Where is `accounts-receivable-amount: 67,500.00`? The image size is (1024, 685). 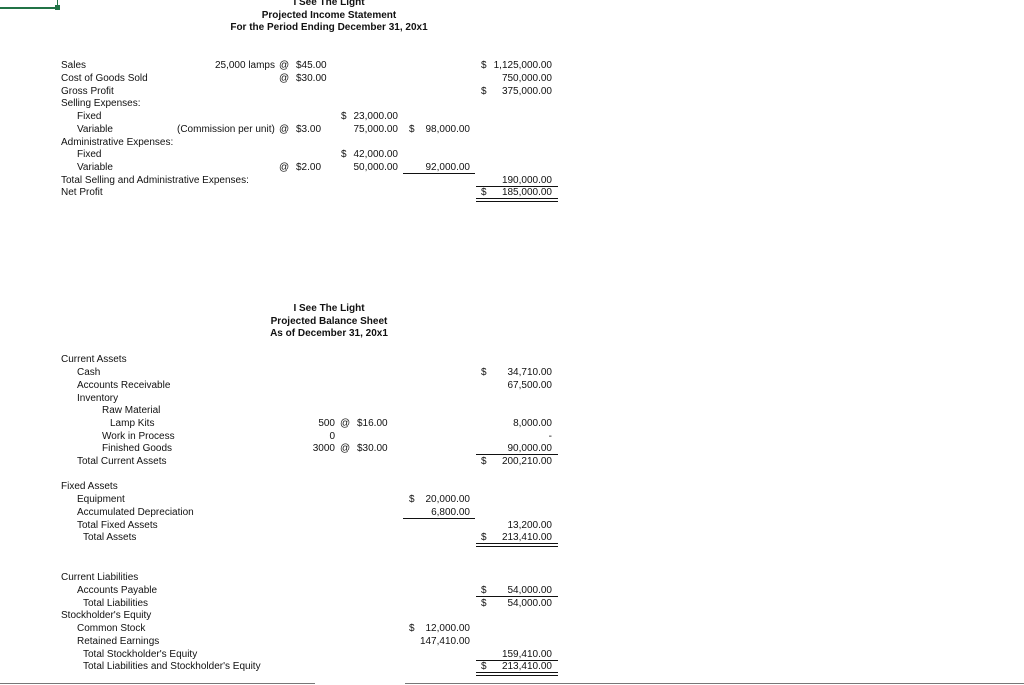
accounts-receivable-amount: 67,500.00 is located at coordinates (530, 385).